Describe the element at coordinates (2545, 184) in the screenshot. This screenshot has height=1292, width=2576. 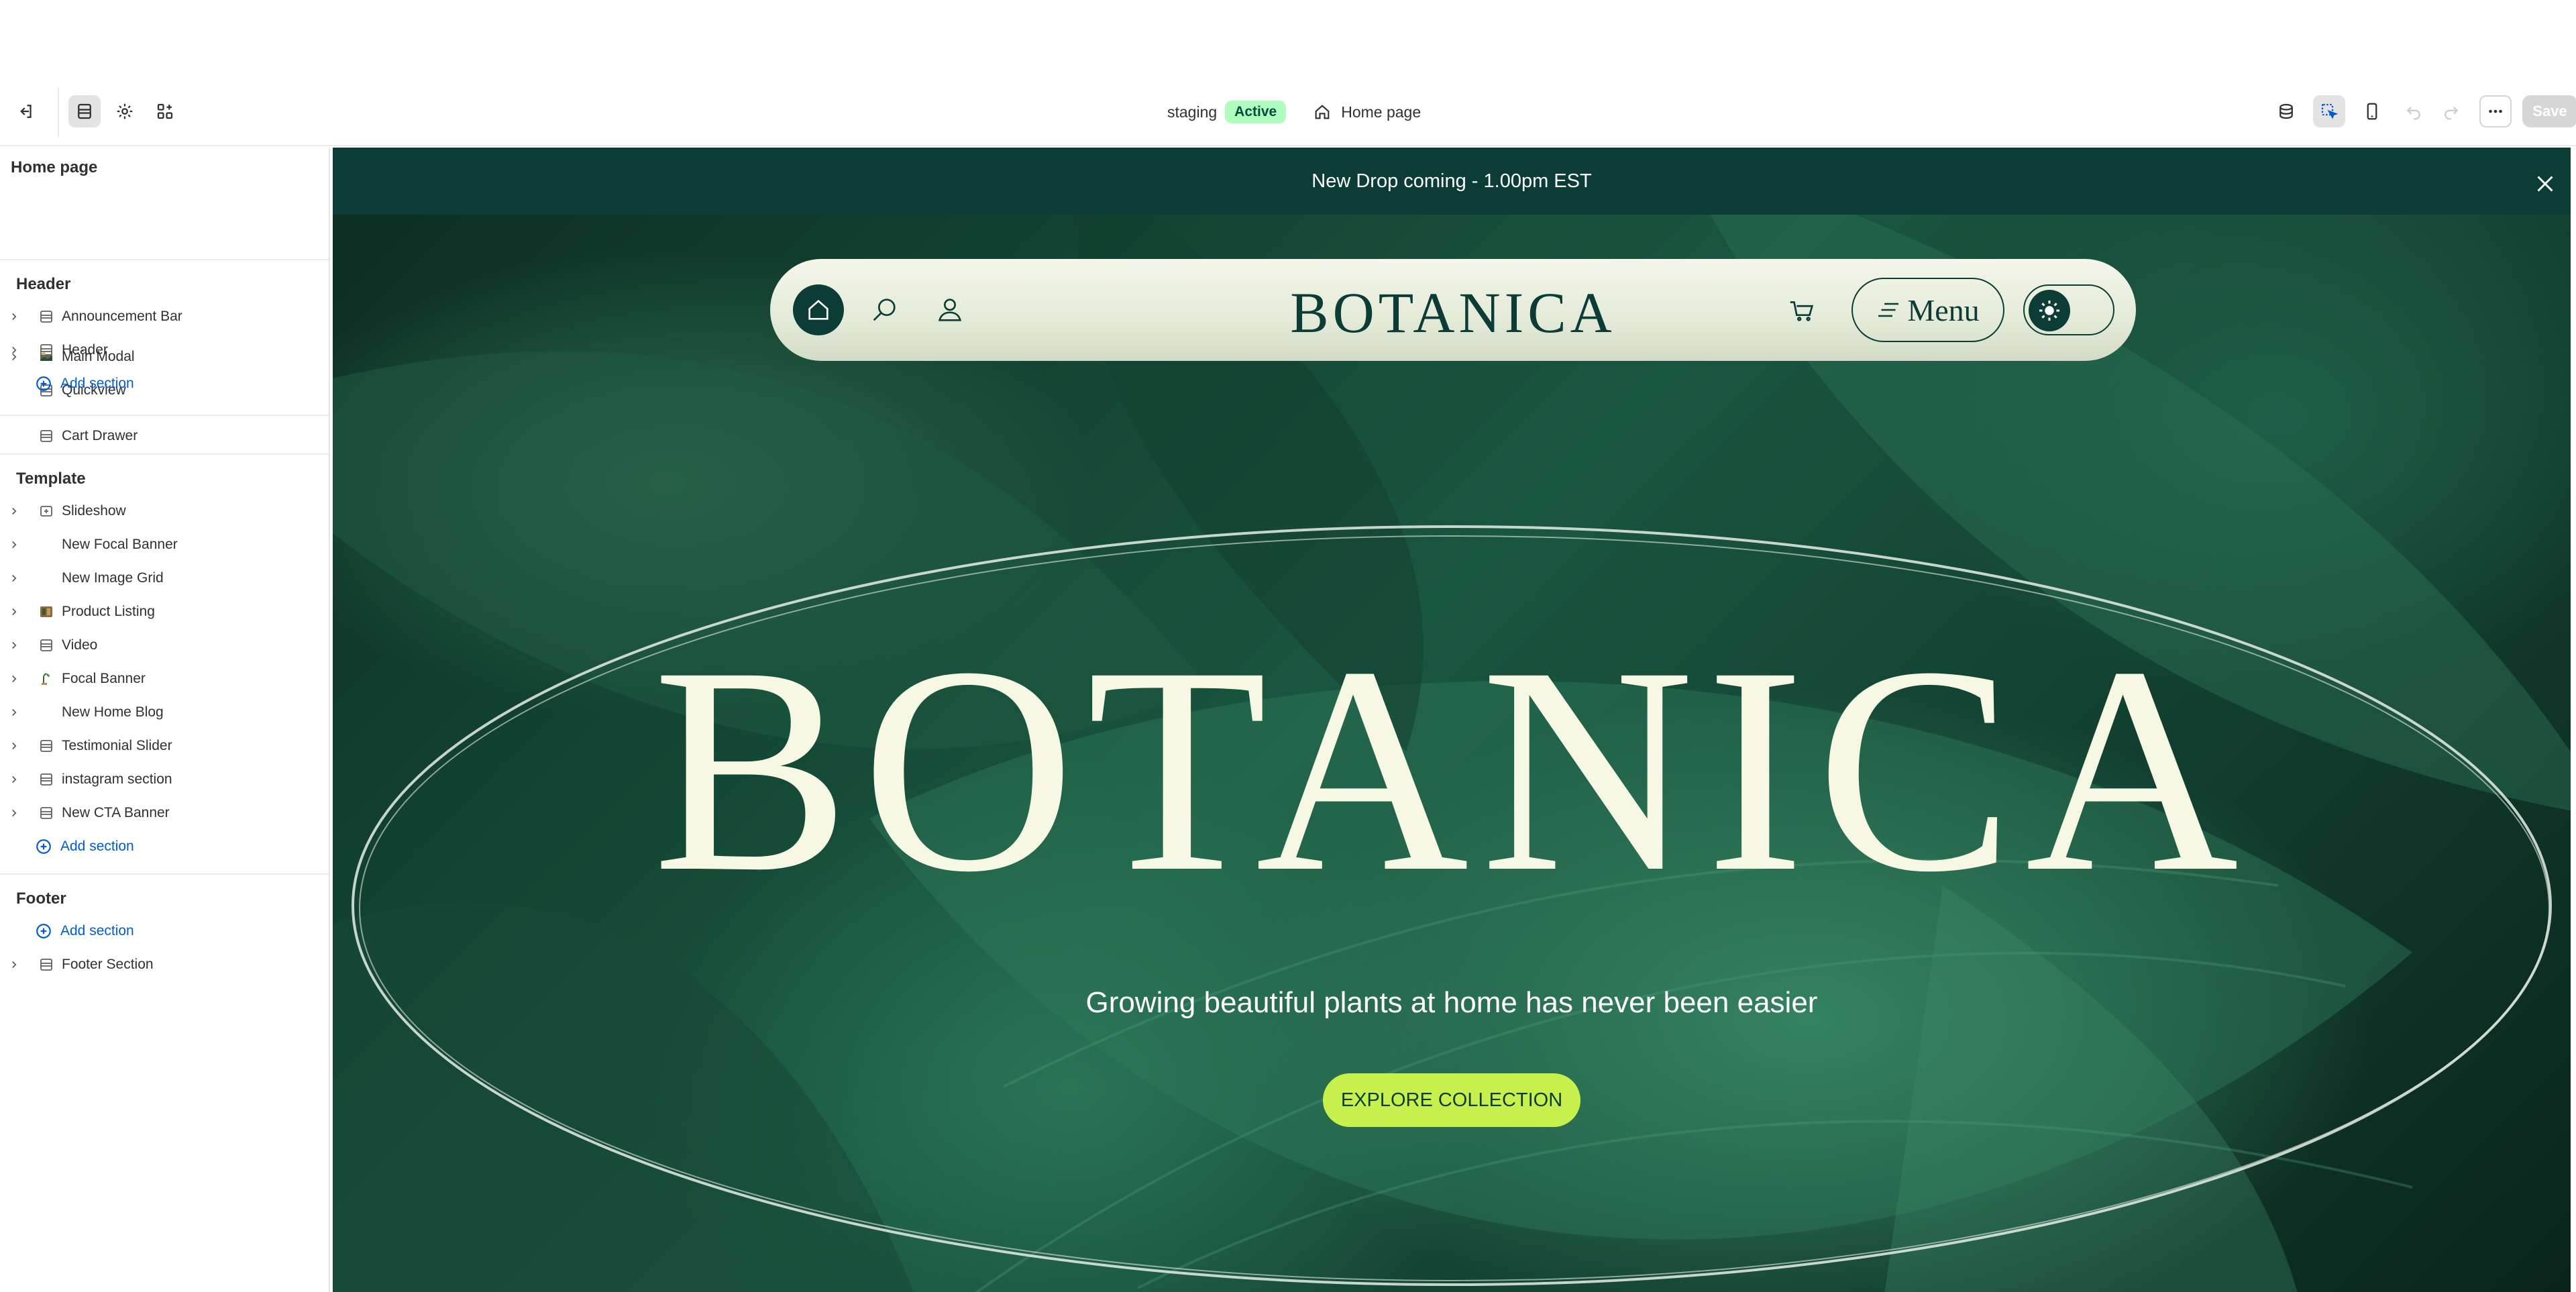
I see `close-icon` at that location.